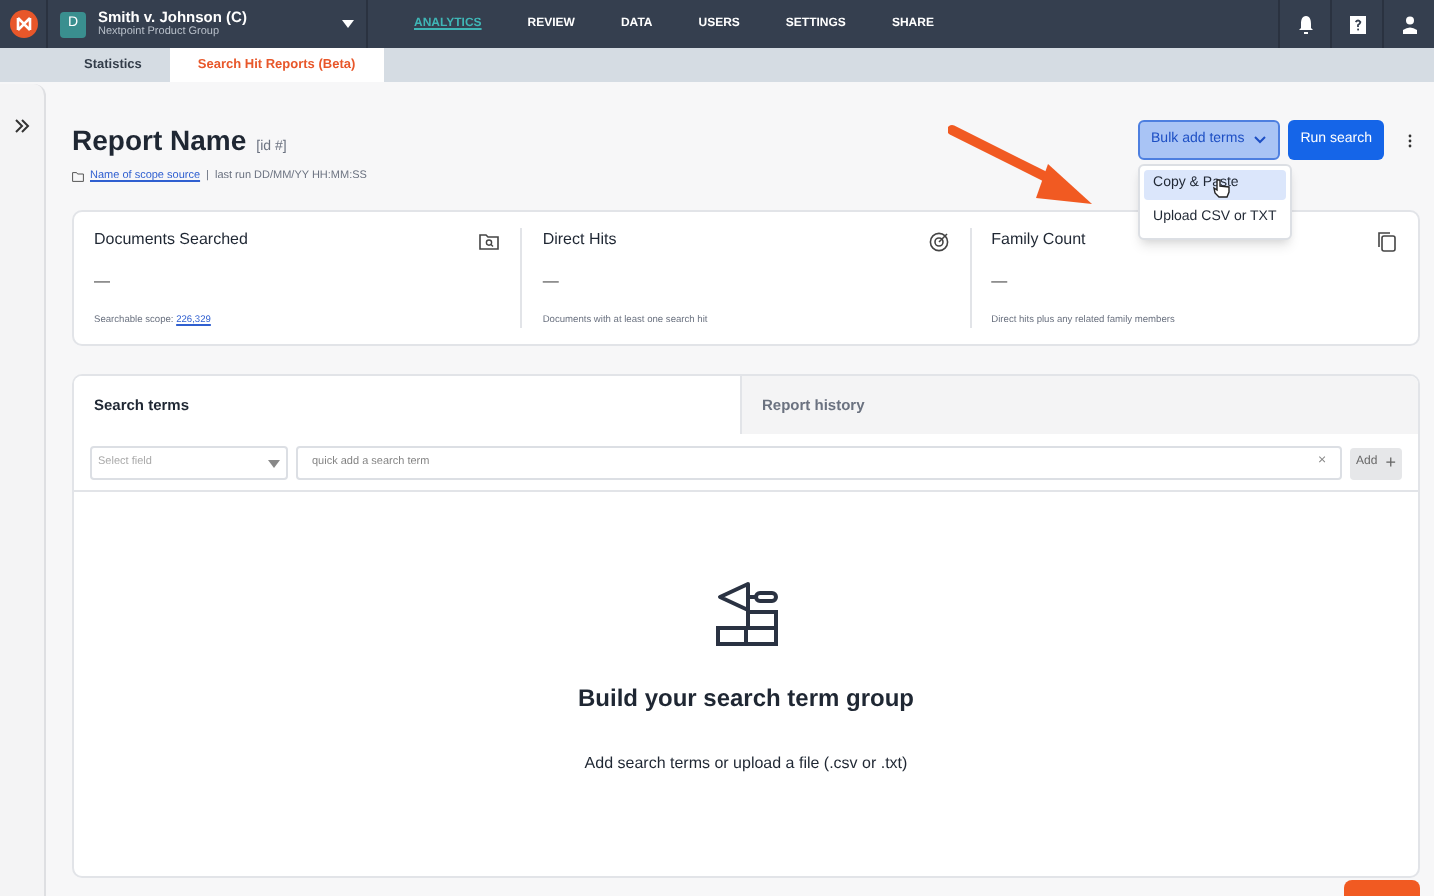 The height and width of the screenshot is (896, 1434). Describe the element at coordinates (746, 615) in the screenshot. I see `trowel-bricks-icon` at that location.